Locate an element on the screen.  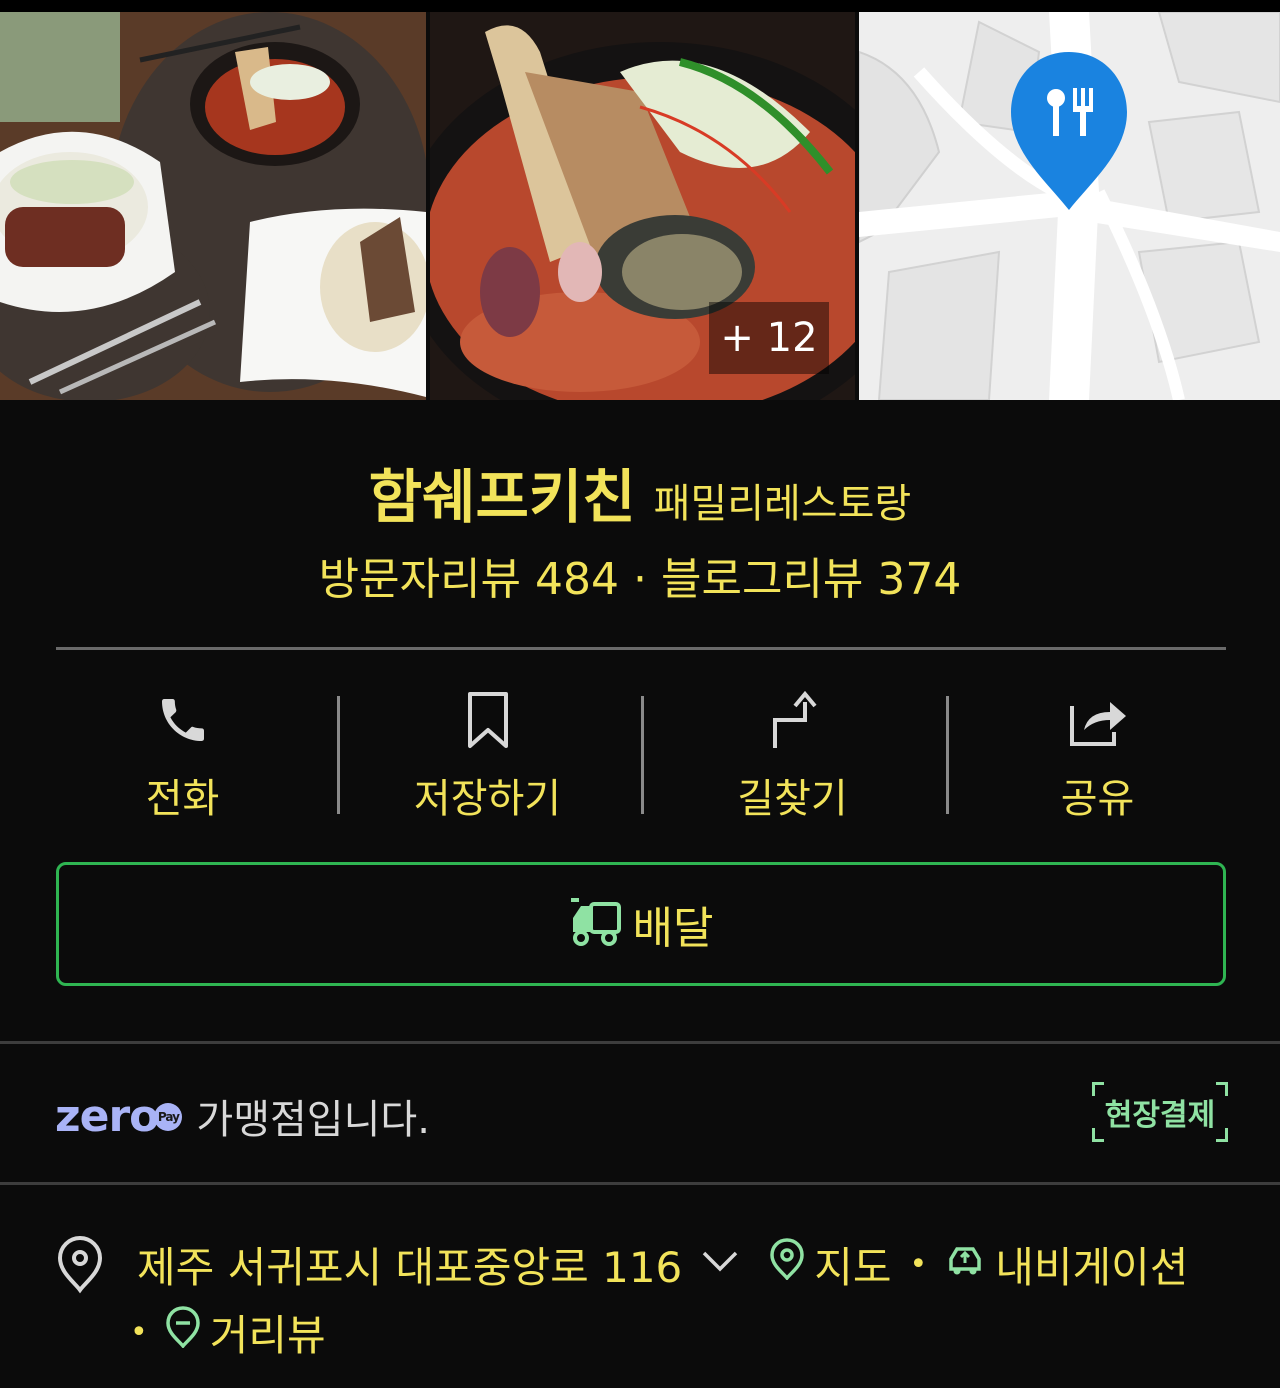
address-row-2: • 거리뷰 is located at coordinates (228, 1332).